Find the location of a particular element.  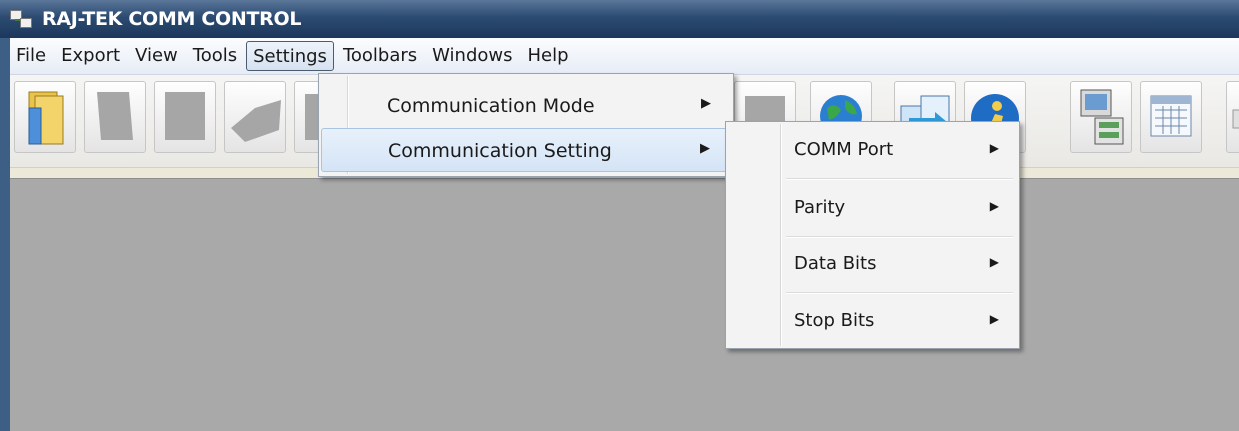

extra-icon is located at coordinates (1235, 119).